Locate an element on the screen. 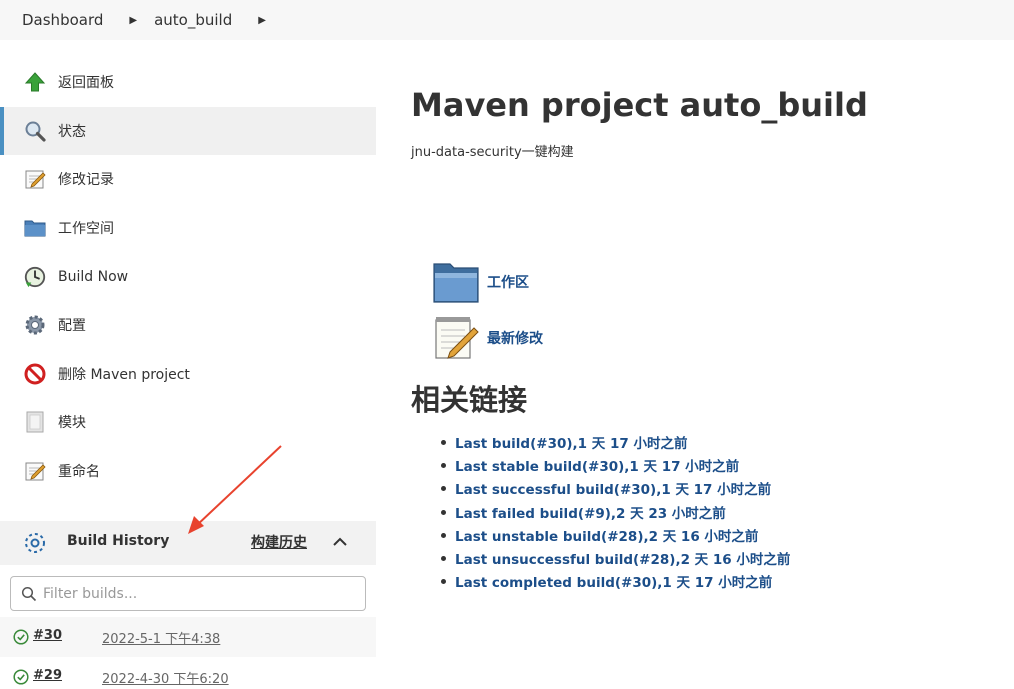 The width and height of the screenshot is (1014, 689). build-row: #29 2022-4-30 下午6:20 is located at coordinates (188, 673).